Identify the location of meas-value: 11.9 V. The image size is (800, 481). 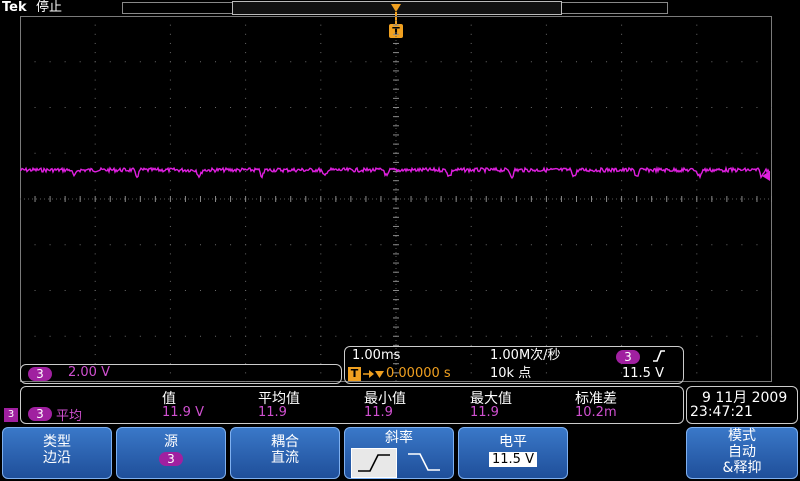
(183, 412).